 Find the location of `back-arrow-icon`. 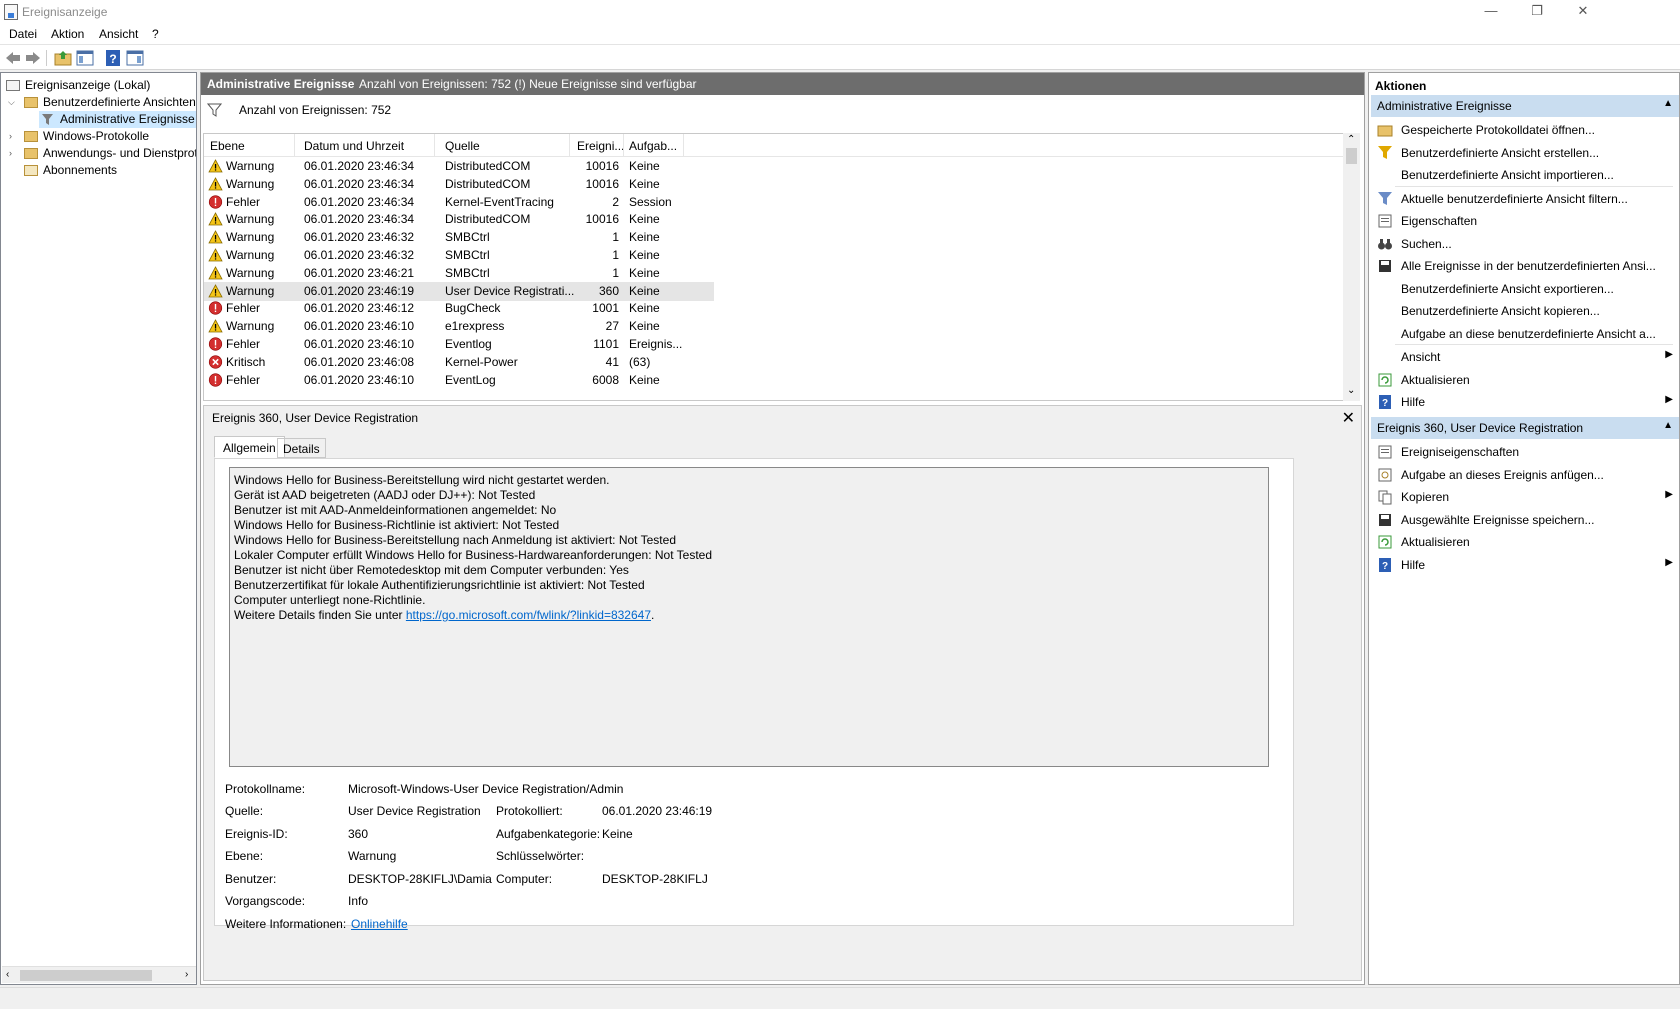

back-arrow-icon is located at coordinates (13, 58).